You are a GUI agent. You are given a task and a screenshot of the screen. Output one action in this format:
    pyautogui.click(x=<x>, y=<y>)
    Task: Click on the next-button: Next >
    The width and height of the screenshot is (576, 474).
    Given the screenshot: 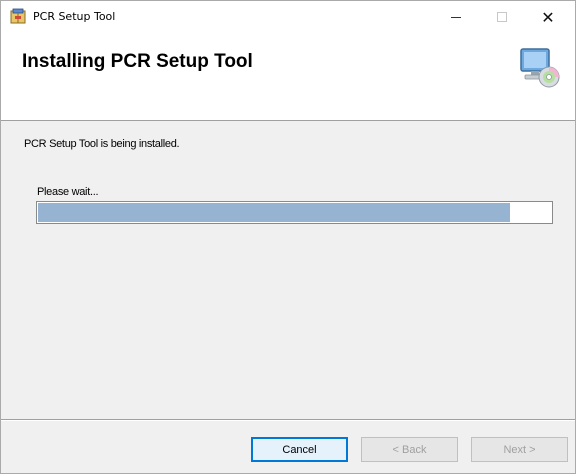 What is the action you would take?
    pyautogui.click(x=519, y=449)
    